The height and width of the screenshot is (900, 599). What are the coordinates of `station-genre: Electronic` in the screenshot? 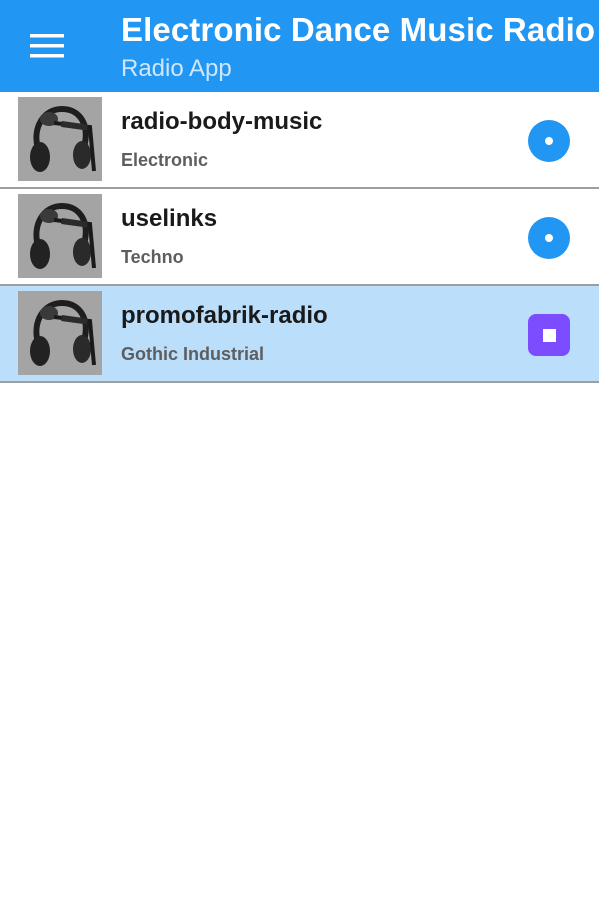 It's located at (165, 160).